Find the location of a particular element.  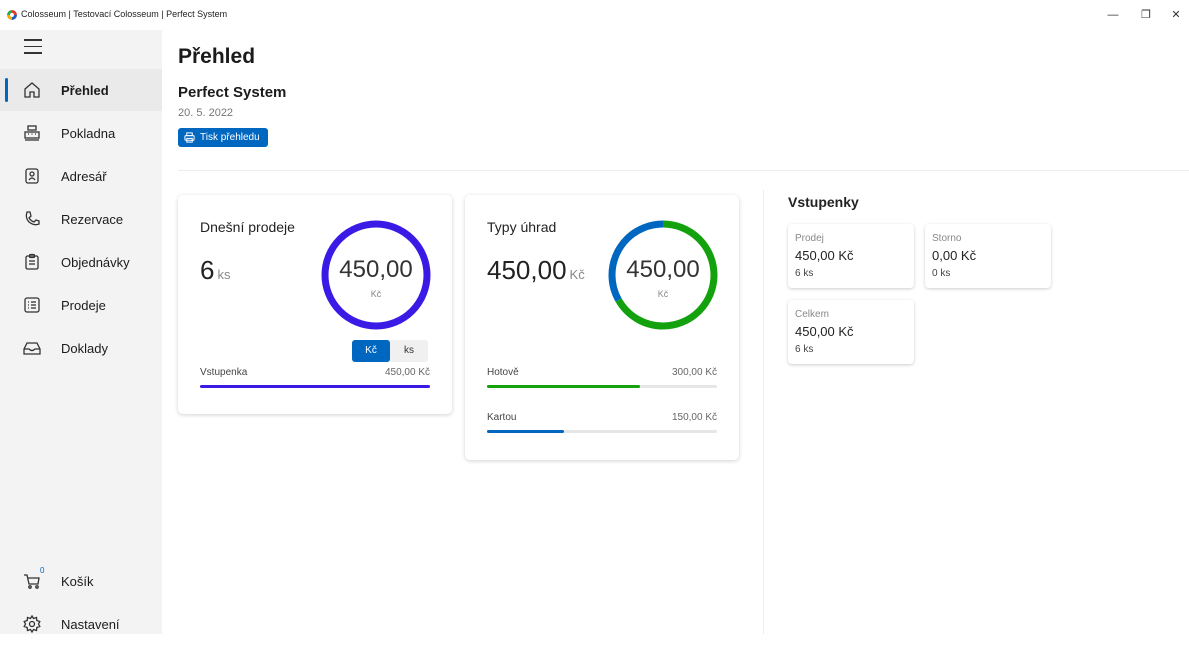

company-name: Perfect System is located at coordinates (232, 92).